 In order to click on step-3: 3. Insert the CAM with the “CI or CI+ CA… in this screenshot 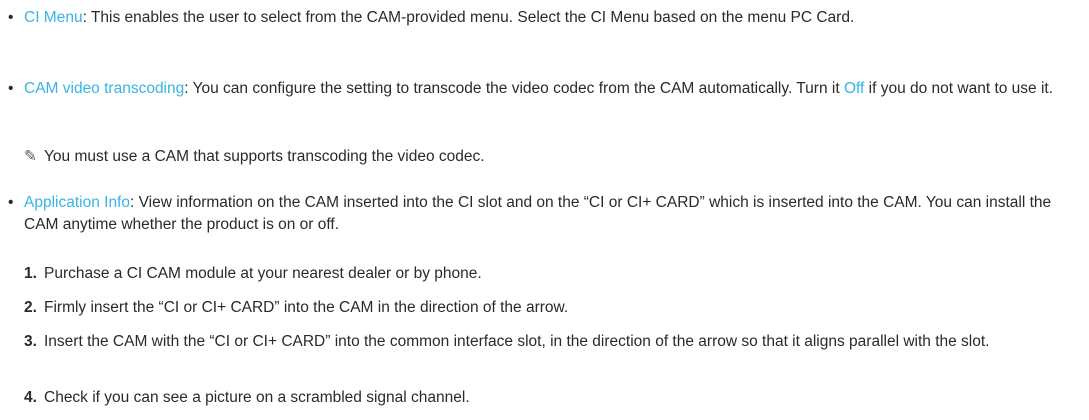, I will do `click(553, 342)`.